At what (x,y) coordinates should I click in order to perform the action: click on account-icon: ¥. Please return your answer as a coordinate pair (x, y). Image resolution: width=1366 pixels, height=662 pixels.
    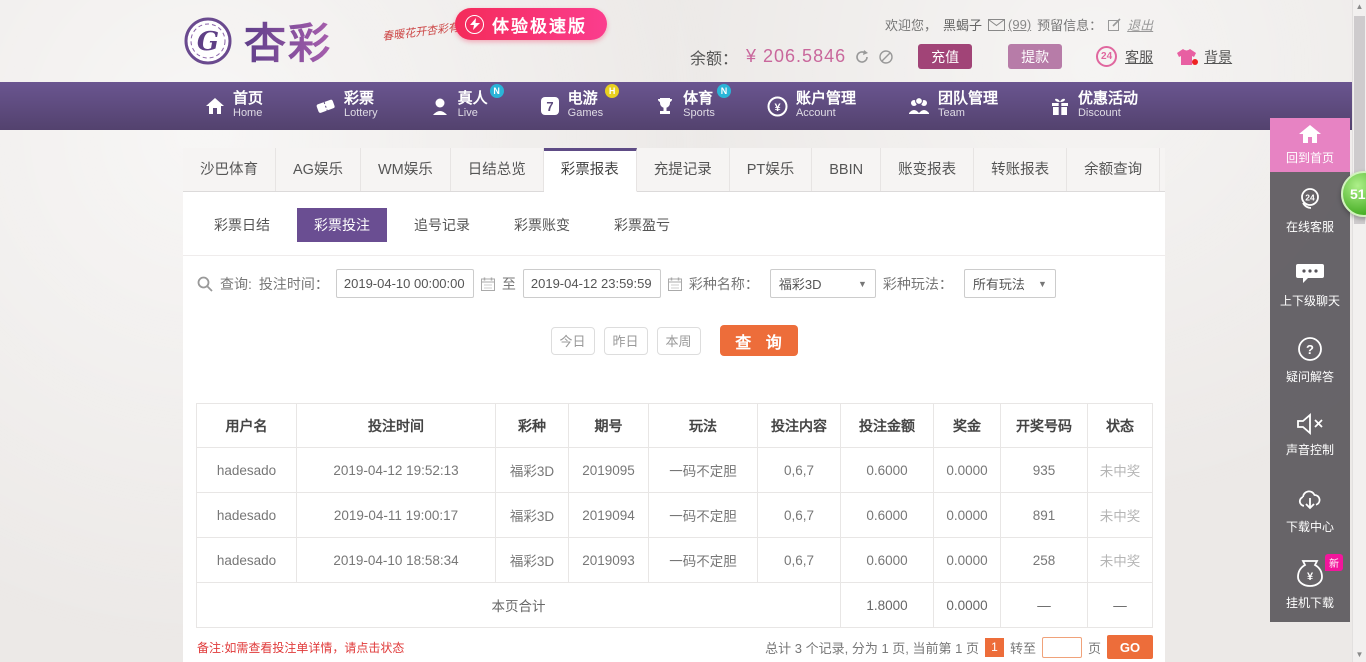
    Looking at the image, I should click on (777, 106).